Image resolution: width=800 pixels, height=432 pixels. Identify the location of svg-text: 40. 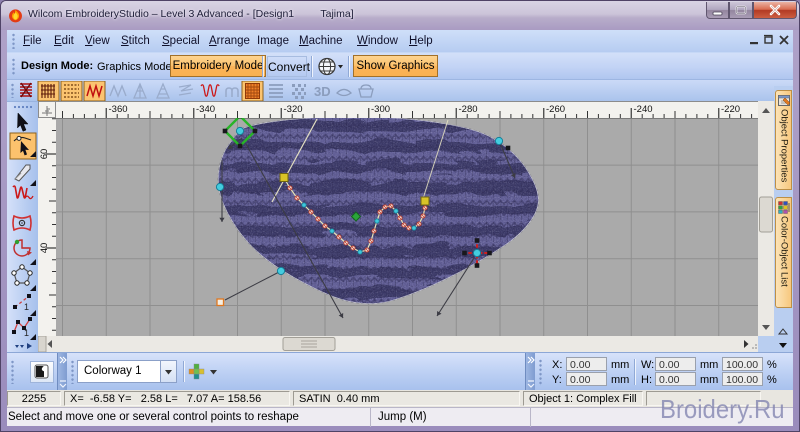
(44, 248).